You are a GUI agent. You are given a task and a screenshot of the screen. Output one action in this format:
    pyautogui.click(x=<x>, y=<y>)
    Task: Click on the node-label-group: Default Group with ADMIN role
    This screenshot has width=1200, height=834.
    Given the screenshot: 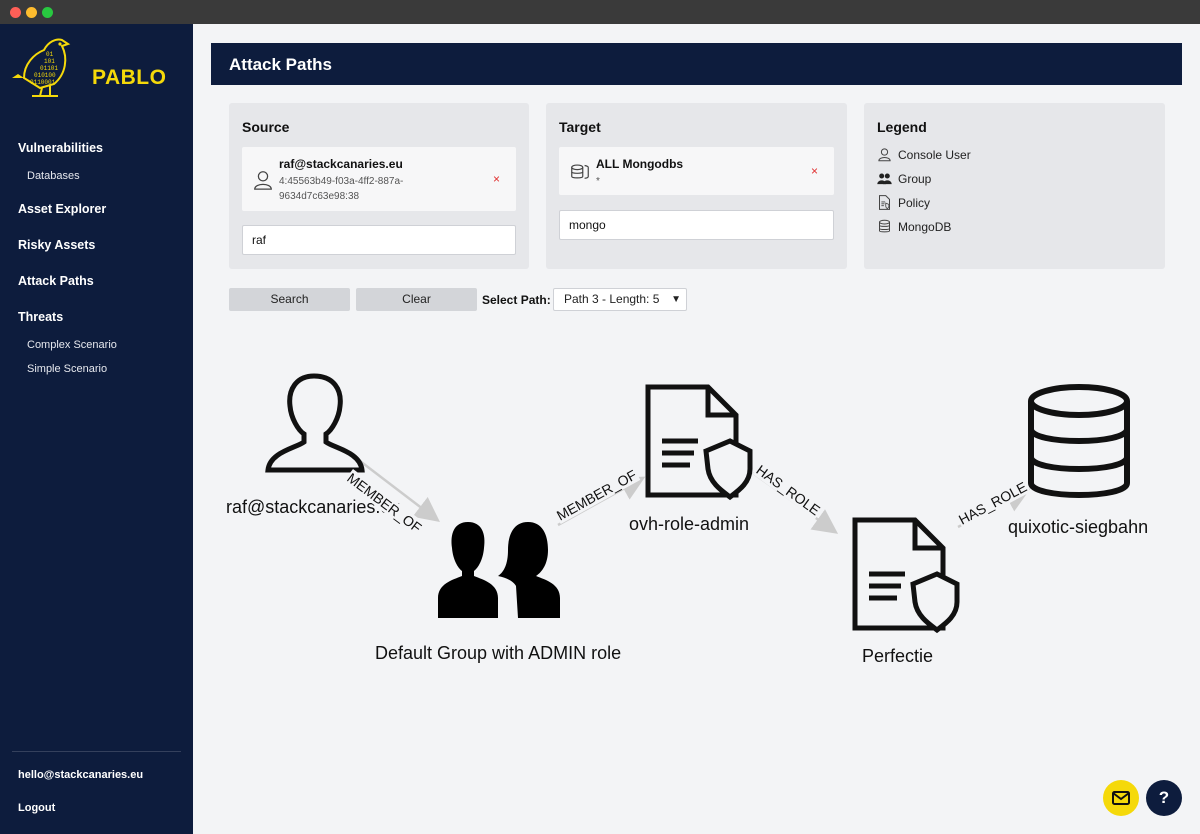 What is the action you would take?
    pyautogui.click(x=498, y=653)
    